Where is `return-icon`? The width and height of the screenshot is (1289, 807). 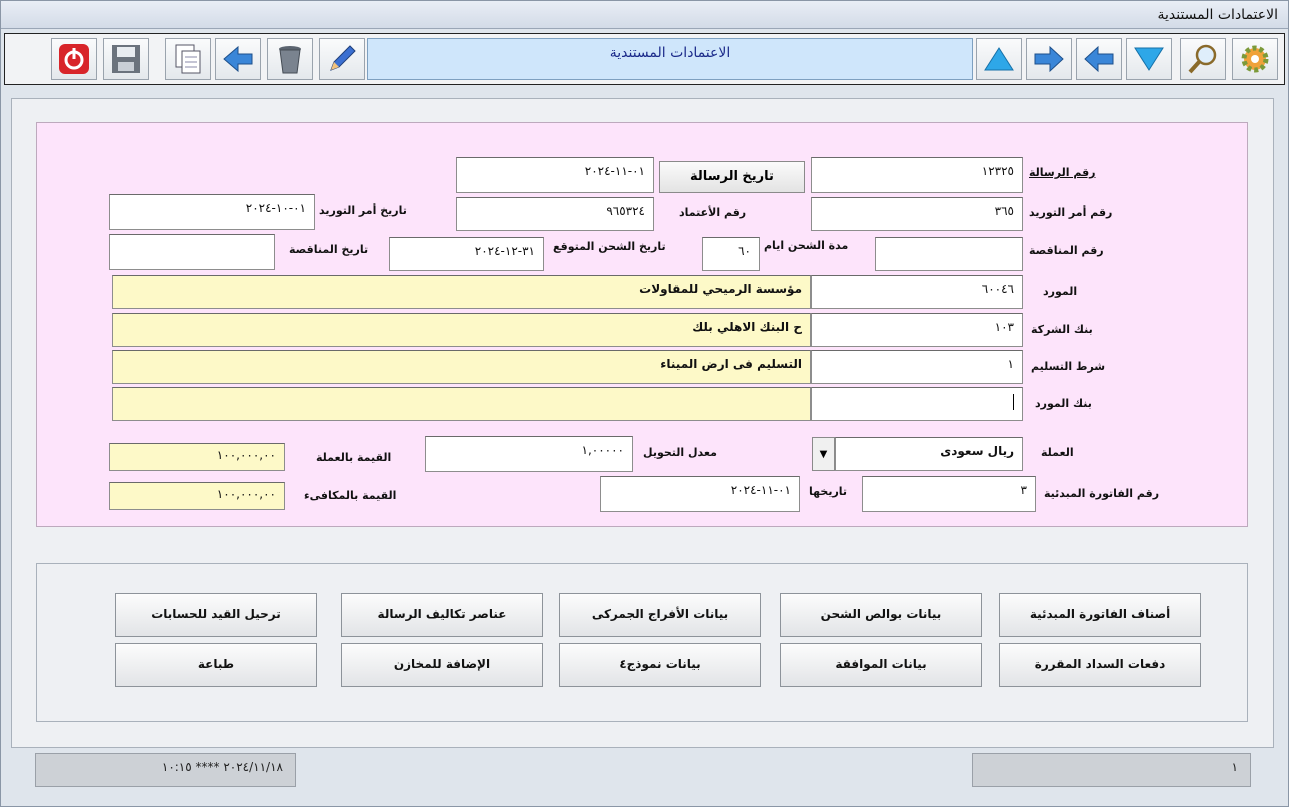 return-icon is located at coordinates (238, 59).